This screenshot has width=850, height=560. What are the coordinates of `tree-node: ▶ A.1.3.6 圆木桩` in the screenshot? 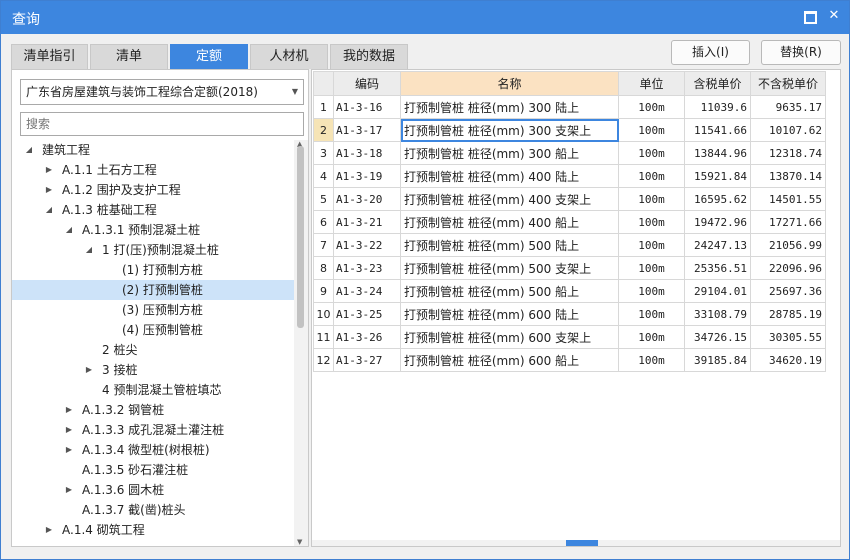 It's located at (153, 490).